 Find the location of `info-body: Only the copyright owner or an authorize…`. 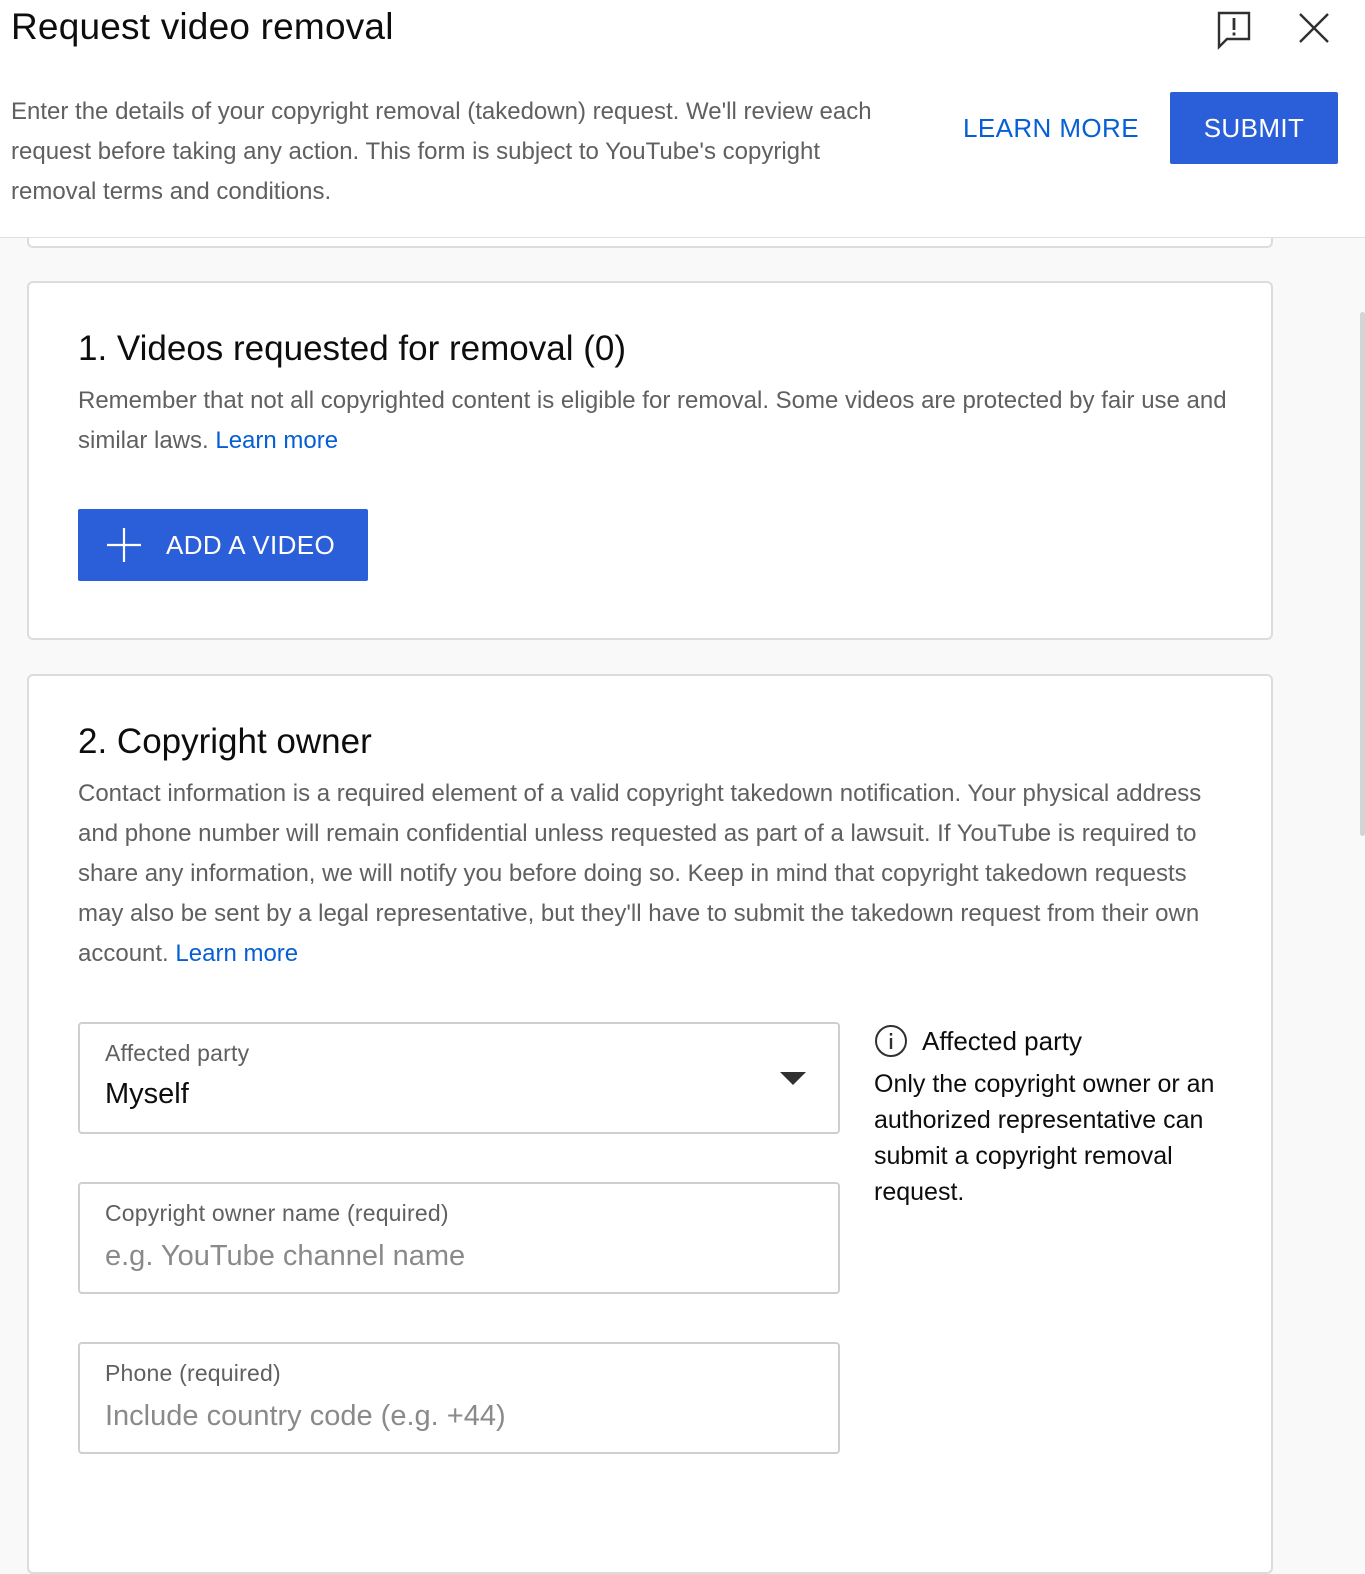

info-body: Only the copyright owner or an authorize… is located at coordinates (1044, 1138).